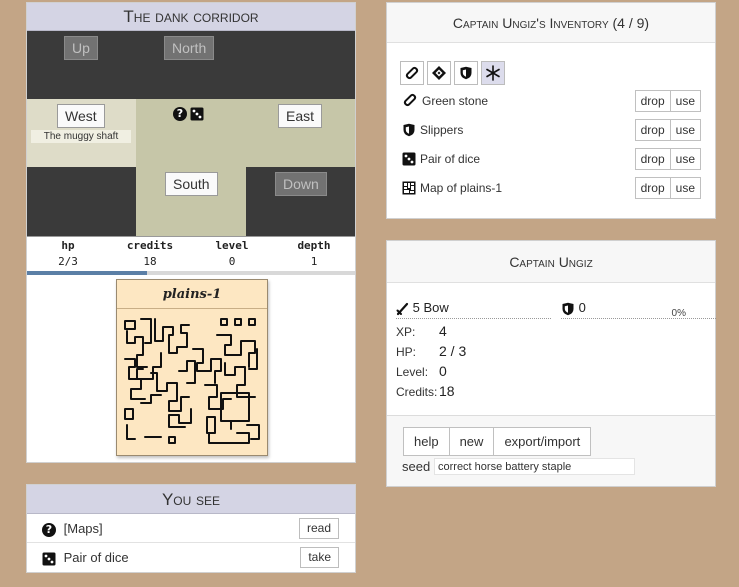 This screenshot has width=739, height=587. I want to click on gem-icon, so click(439, 73).